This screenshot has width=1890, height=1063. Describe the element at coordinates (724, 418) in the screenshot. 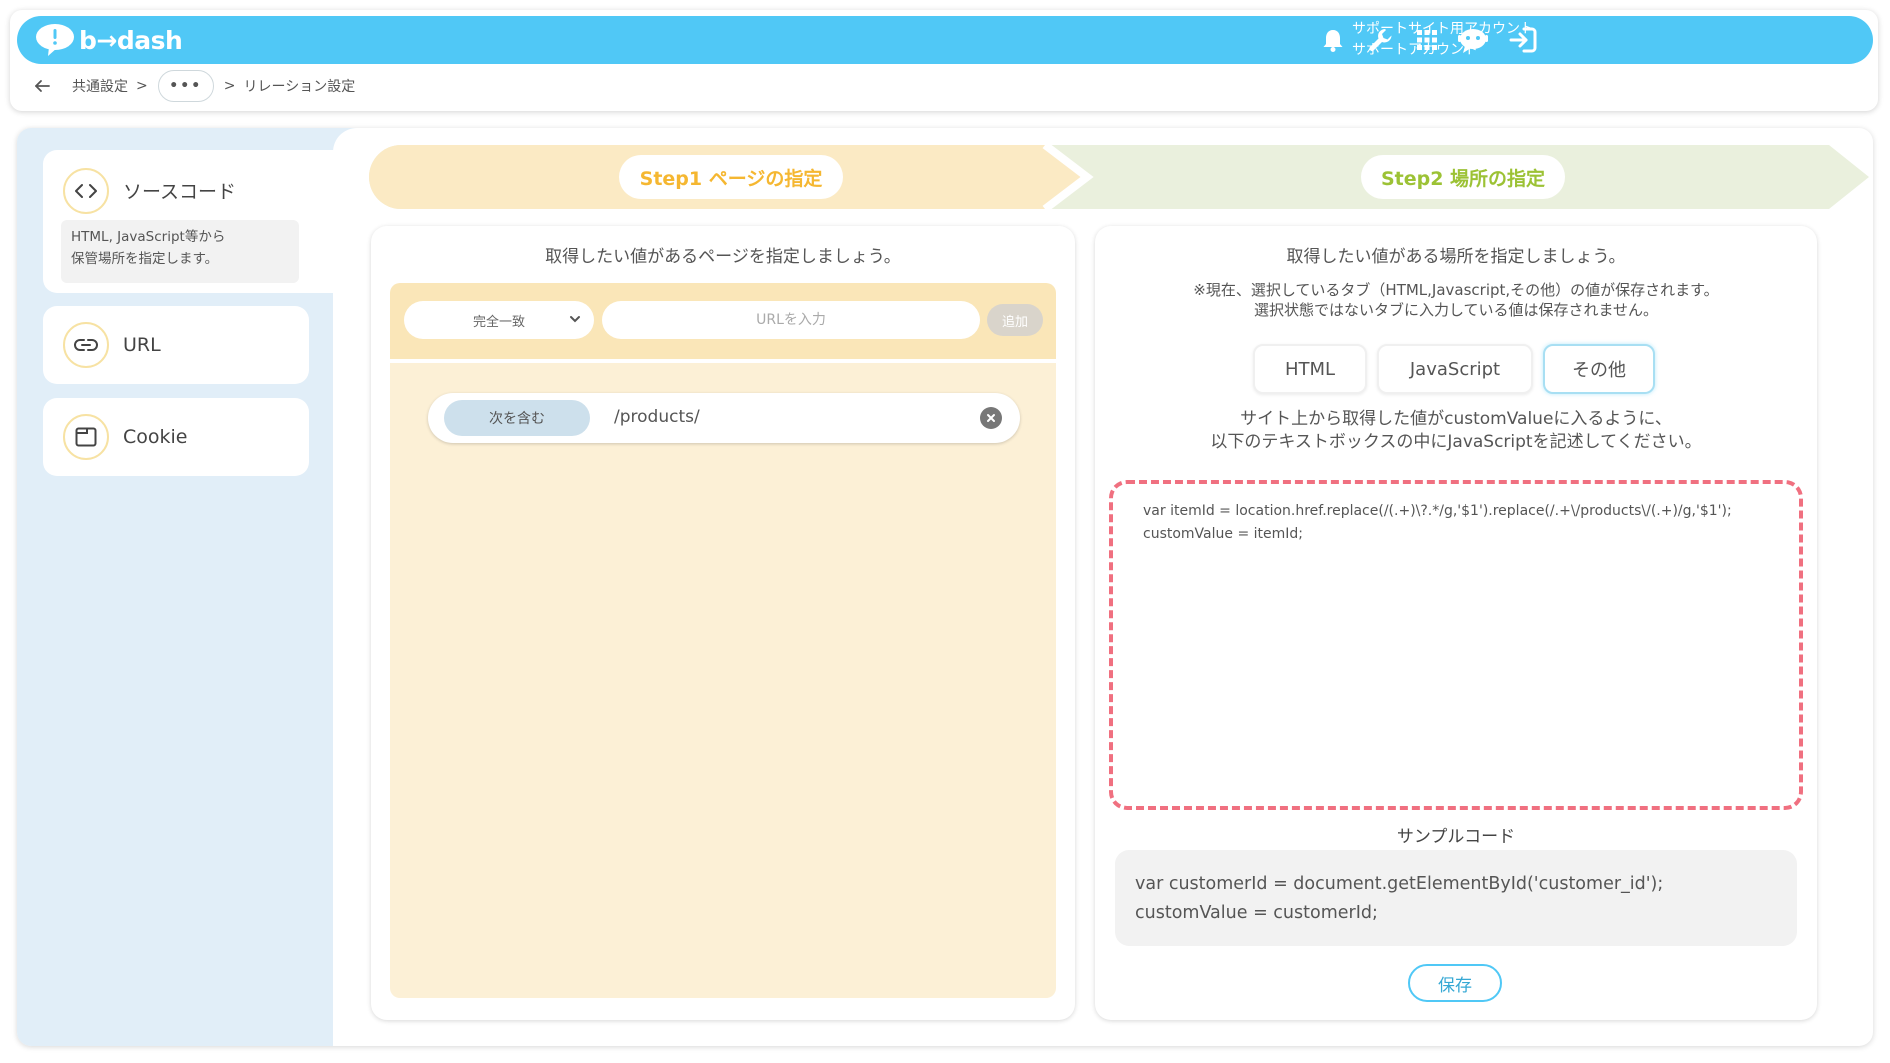

I see `url-condition-row: 次を含む /products/` at that location.